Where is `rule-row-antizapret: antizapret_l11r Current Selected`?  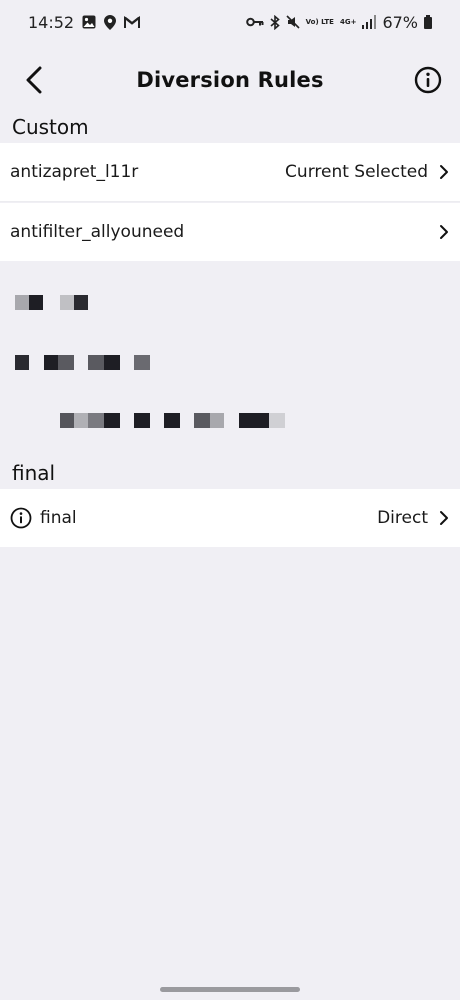
rule-row-antizapret: antizapret_l11r Current Selected is located at coordinates (230, 172).